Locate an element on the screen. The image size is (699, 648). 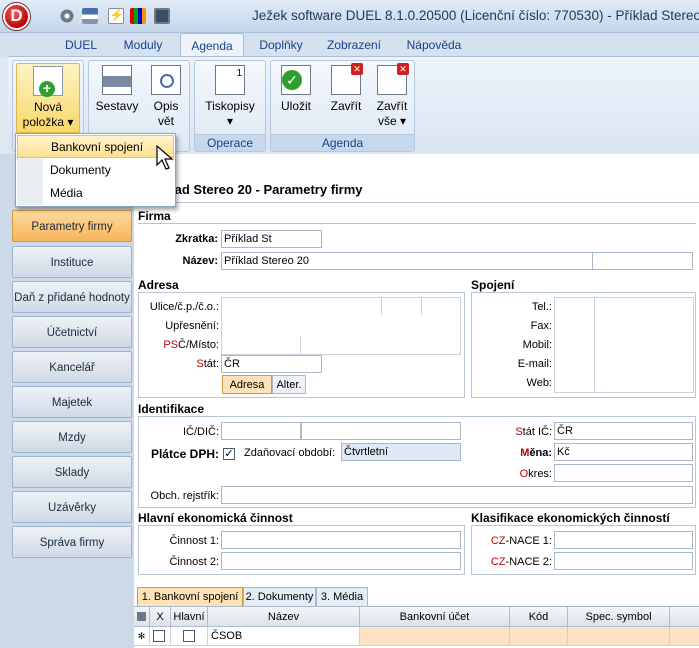
tab-duel: DUEL is located at coordinates (81, 45).